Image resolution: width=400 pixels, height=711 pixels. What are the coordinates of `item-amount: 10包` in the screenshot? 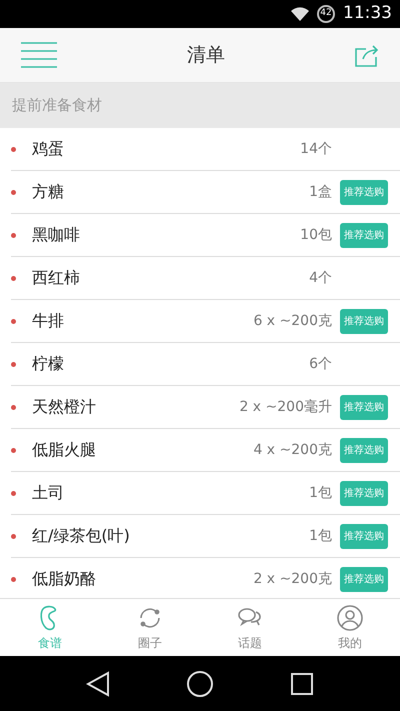 It's located at (316, 235).